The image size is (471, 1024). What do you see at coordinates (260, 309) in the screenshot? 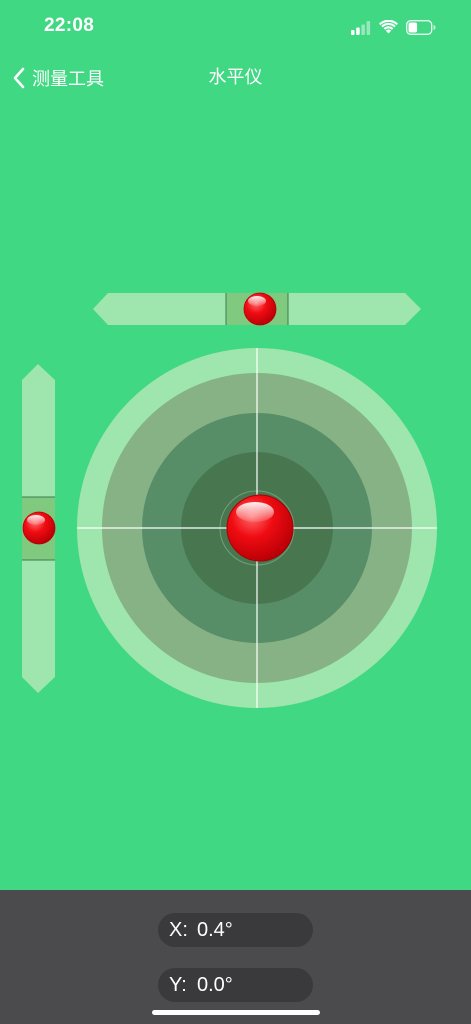
I see `horizontal-bubble` at bounding box center [260, 309].